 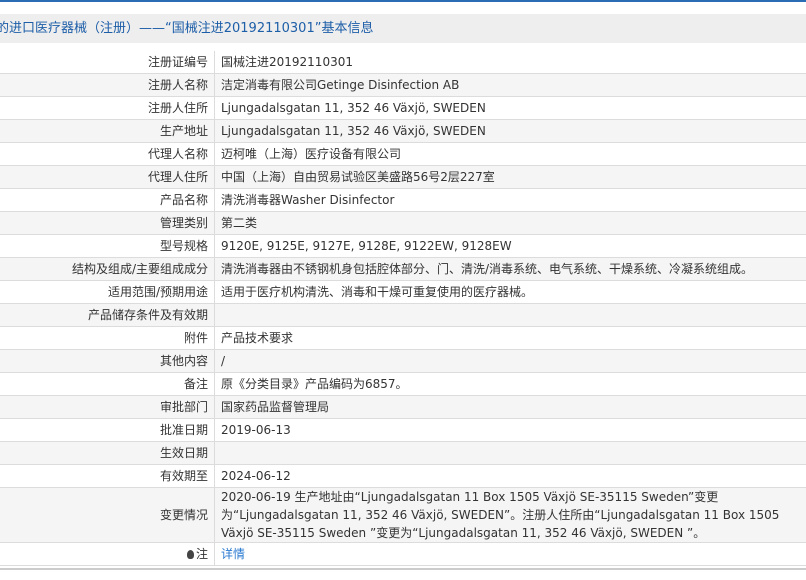 What do you see at coordinates (107, 223) in the screenshot?
I see `field-label: 管理类别` at bounding box center [107, 223].